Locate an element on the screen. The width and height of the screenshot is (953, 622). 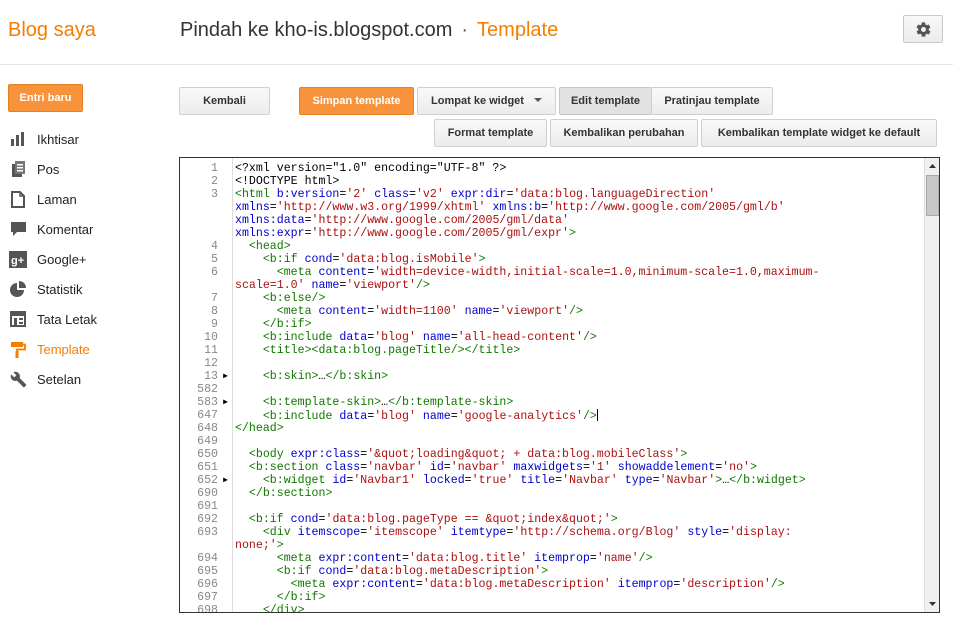
revert-widget-templates-button: Kembalikan template widget ke default is located at coordinates (819, 133).